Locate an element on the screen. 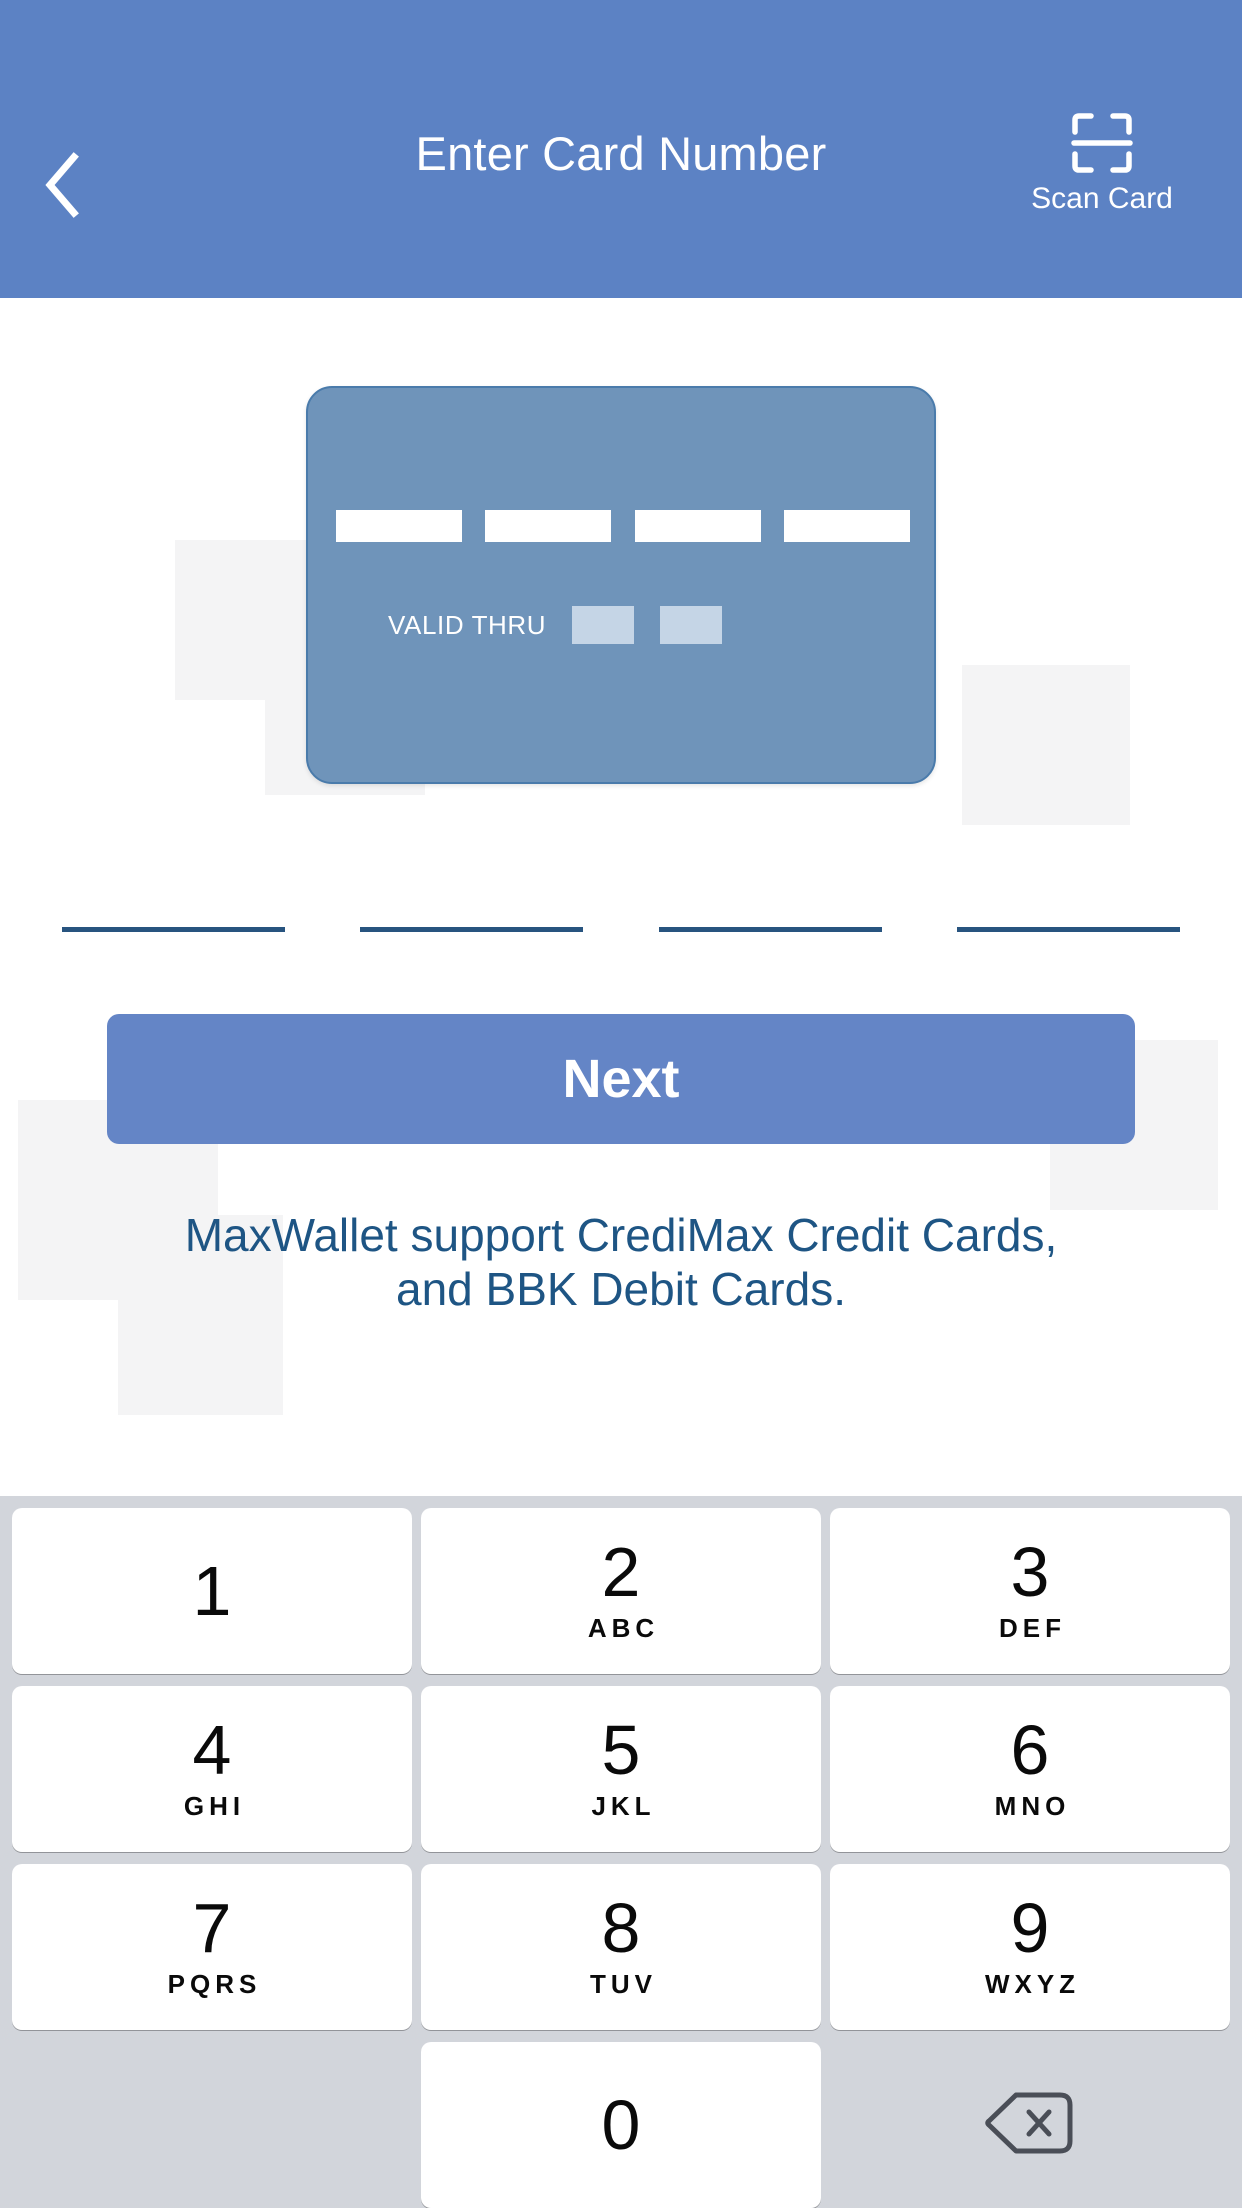 The width and height of the screenshot is (1242, 2208). key-letters: GHI is located at coordinates (214, 1806).